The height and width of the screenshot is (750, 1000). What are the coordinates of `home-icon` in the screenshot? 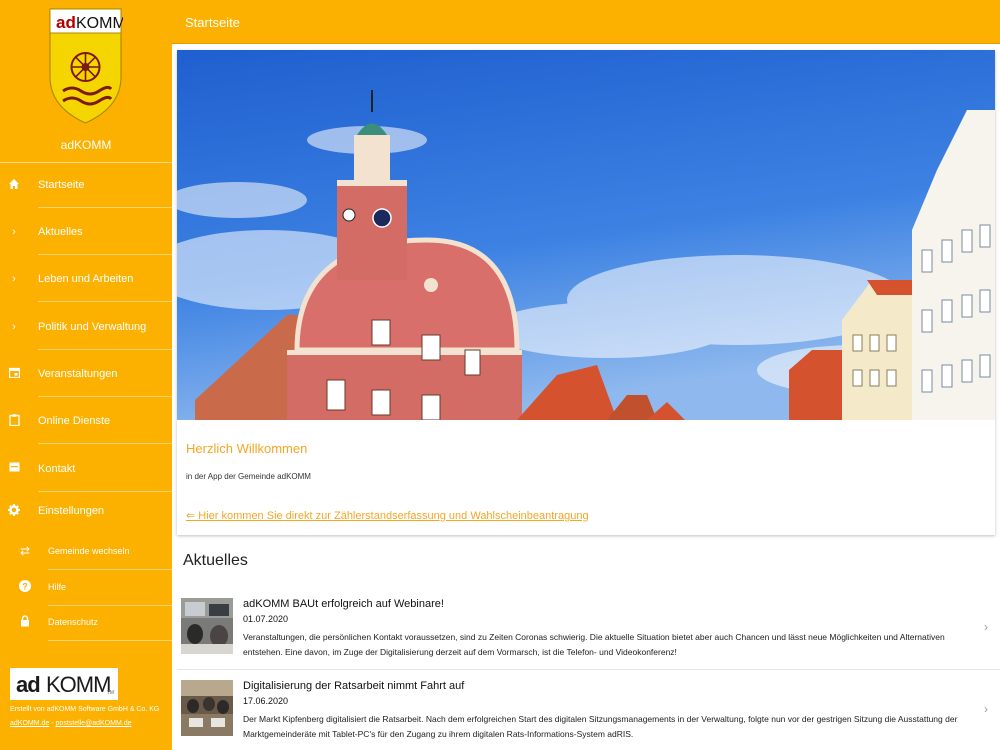 It's located at (14, 185).